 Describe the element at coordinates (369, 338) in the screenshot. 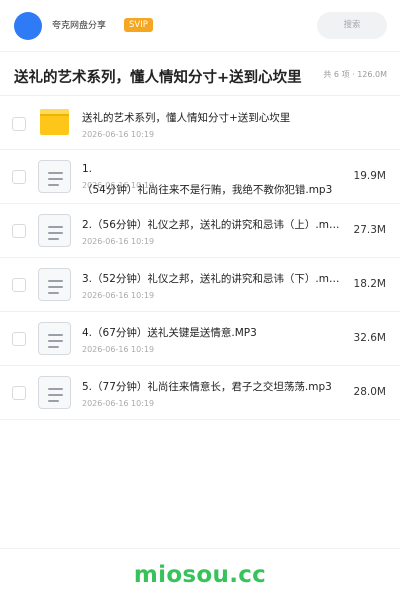

I see `file-size: 32.6M` at that location.